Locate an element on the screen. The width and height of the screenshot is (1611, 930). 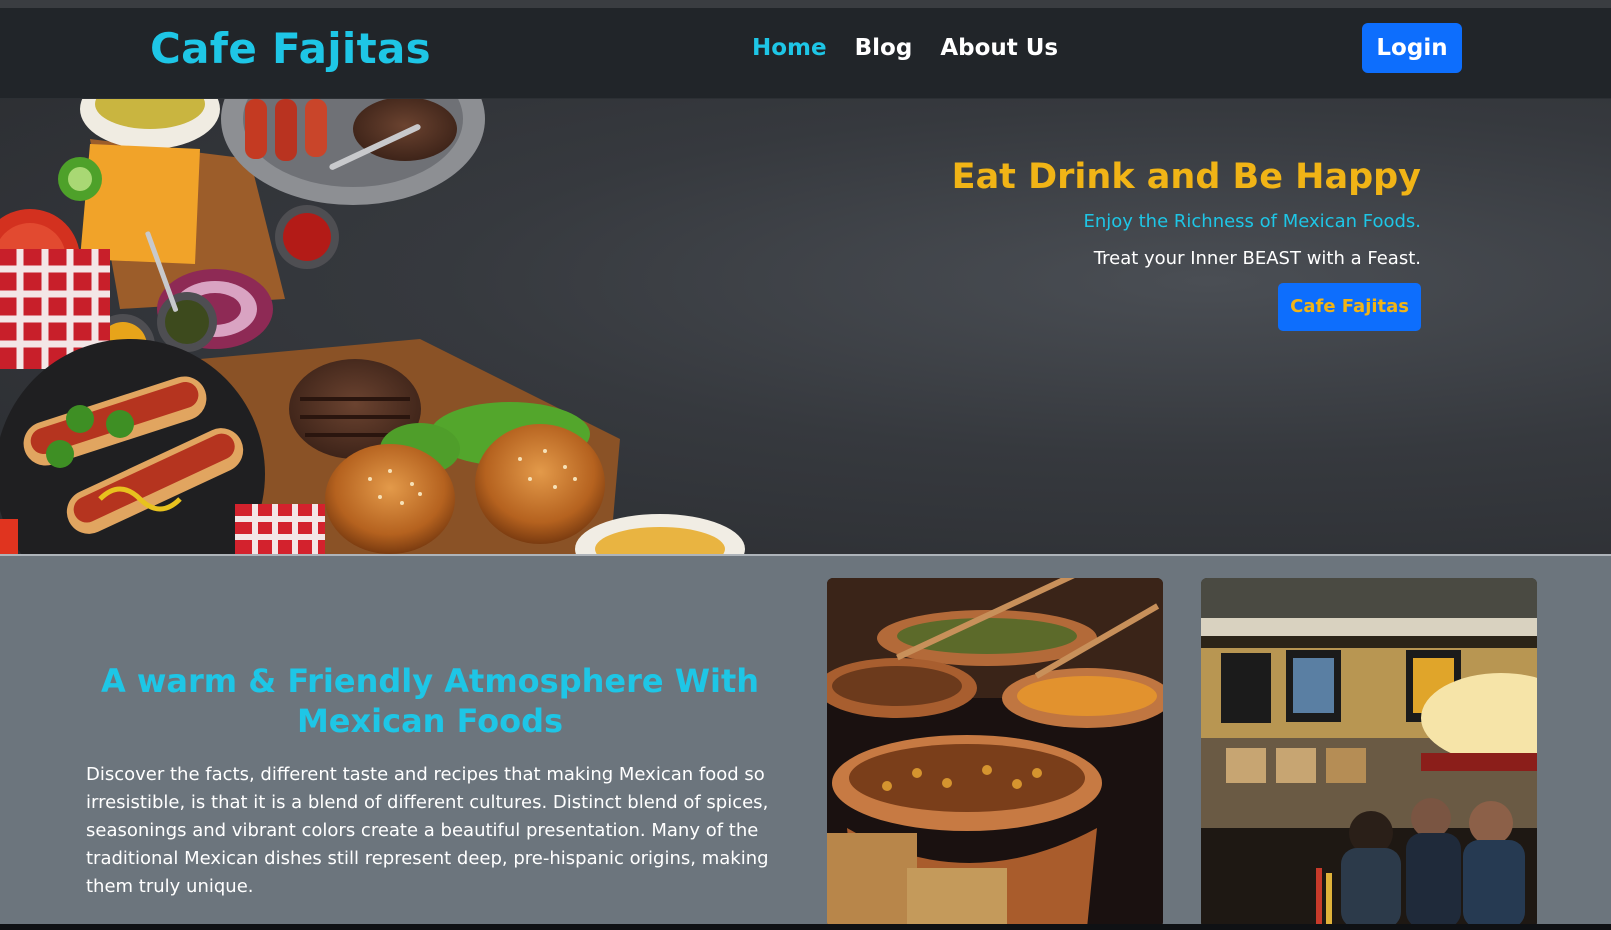
food-pots-image is located at coordinates (995, 751).